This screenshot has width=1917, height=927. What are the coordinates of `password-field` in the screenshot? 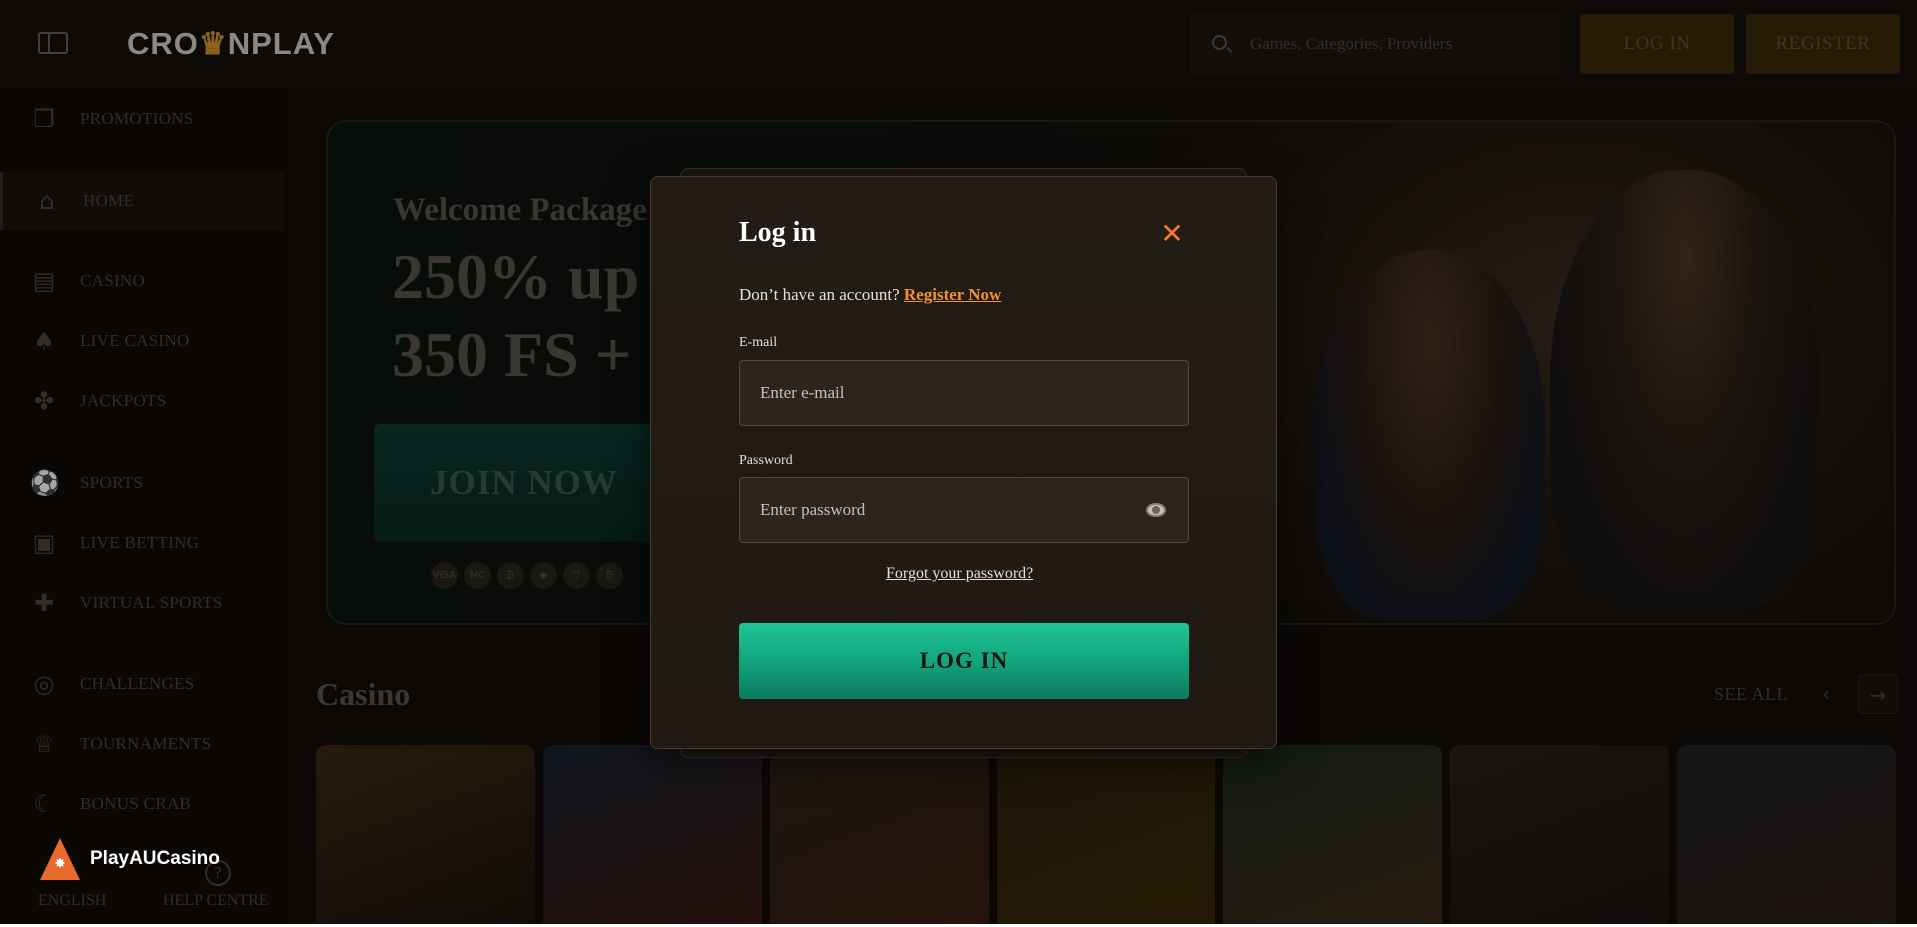 It's located at (964, 510).